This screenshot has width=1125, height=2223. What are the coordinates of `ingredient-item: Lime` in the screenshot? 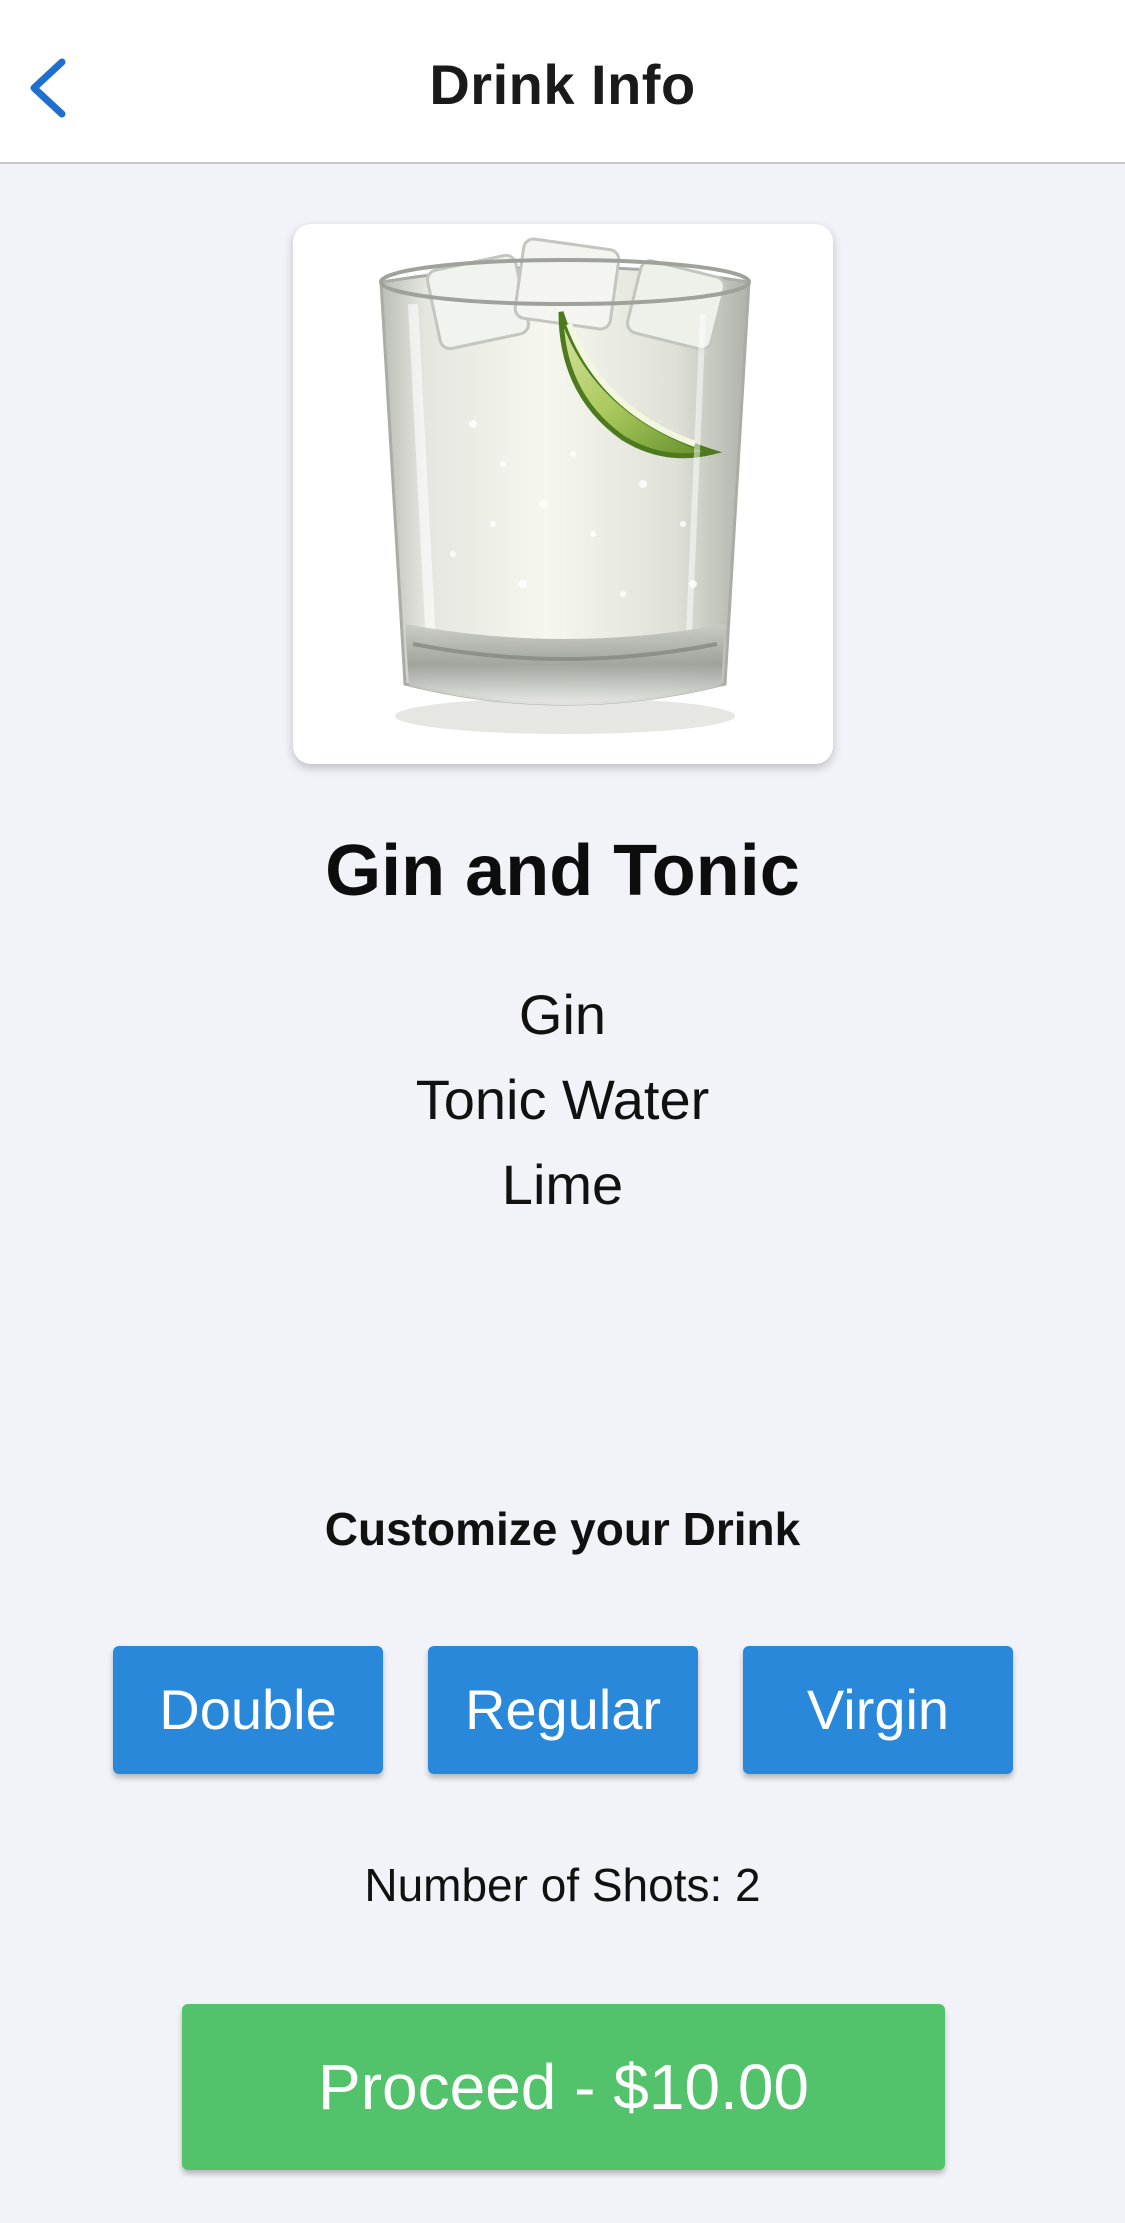 It's located at (562, 1184).